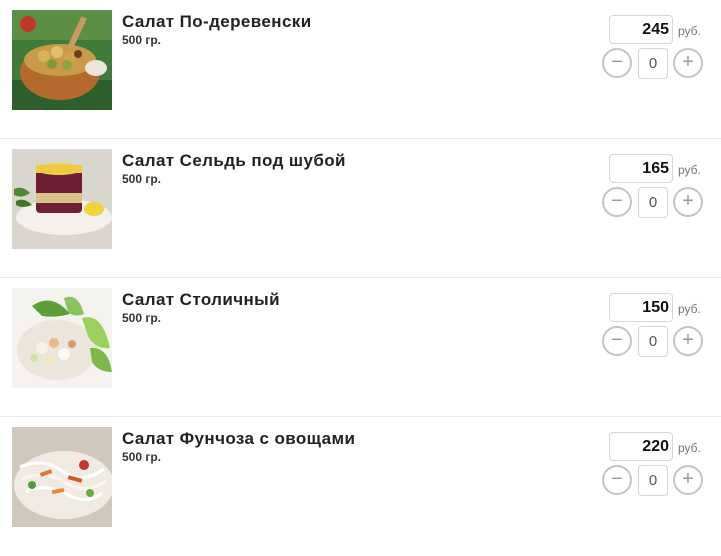 The height and width of the screenshot is (556, 721). I want to click on product-title: Салат Столичный, so click(201, 300).